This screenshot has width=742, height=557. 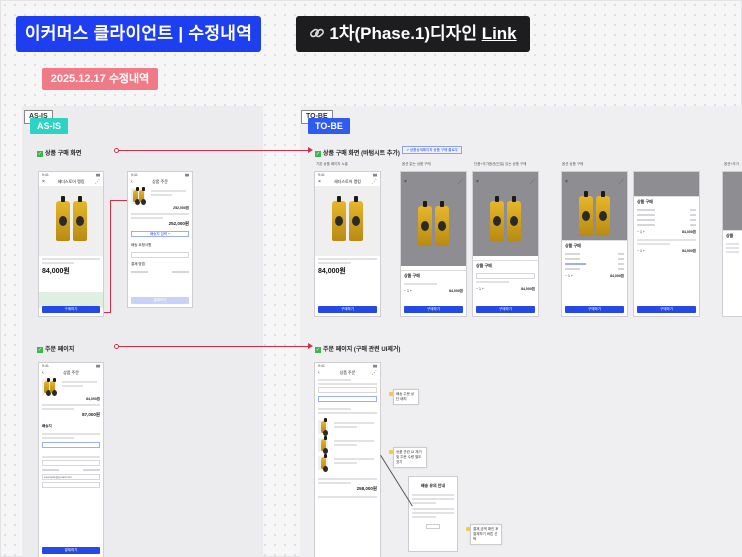 I want to click on item-bottle, so click(x=324, y=427).